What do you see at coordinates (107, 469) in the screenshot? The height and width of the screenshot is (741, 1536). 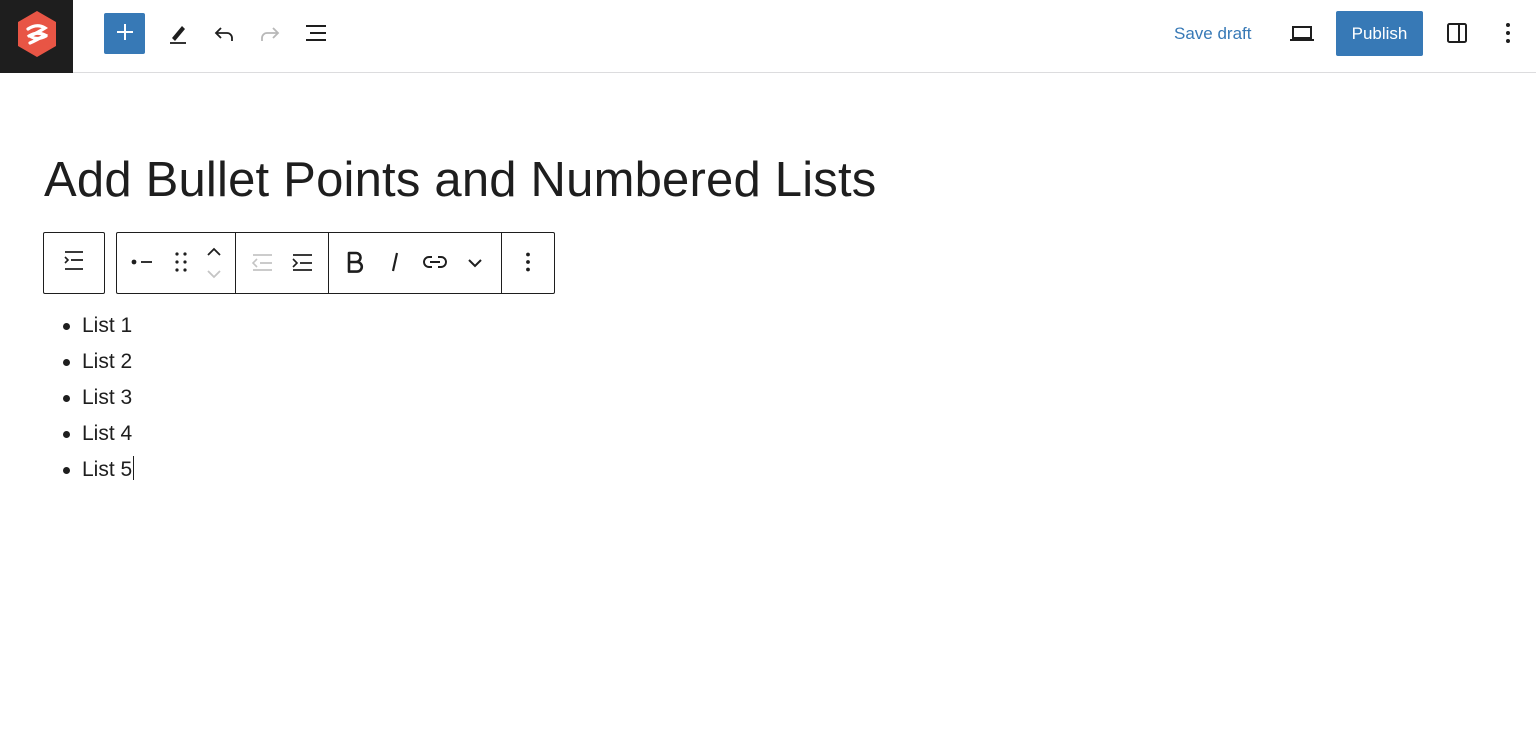 I see `list-item-text: List 5` at bounding box center [107, 469].